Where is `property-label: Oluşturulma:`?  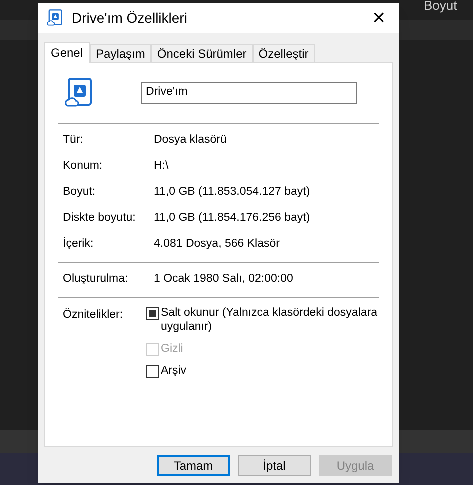 property-label: Oluşturulma: is located at coordinates (96, 280).